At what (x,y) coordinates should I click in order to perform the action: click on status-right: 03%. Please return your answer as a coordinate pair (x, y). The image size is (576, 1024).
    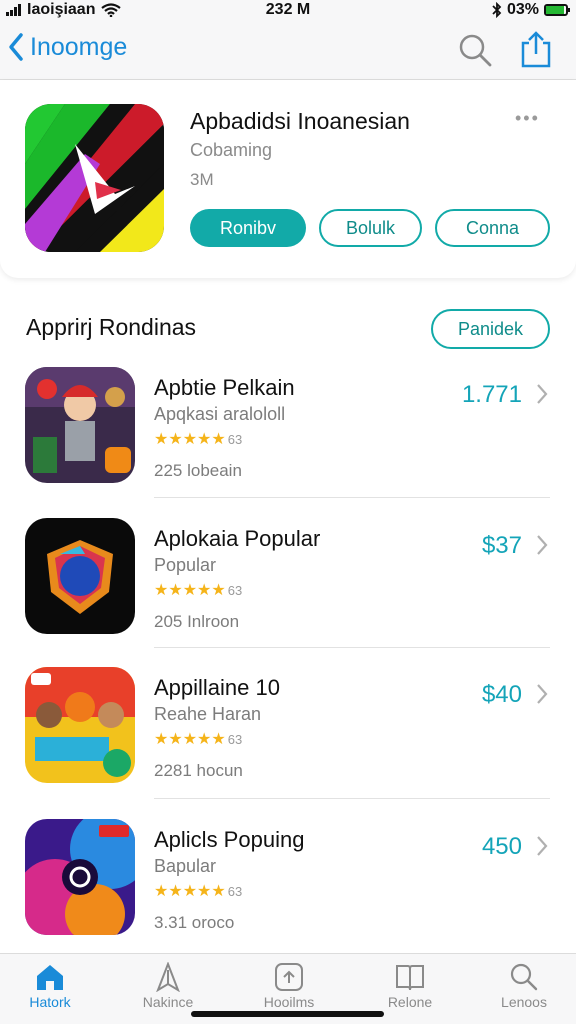
    Looking at the image, I should click on (531, 10).